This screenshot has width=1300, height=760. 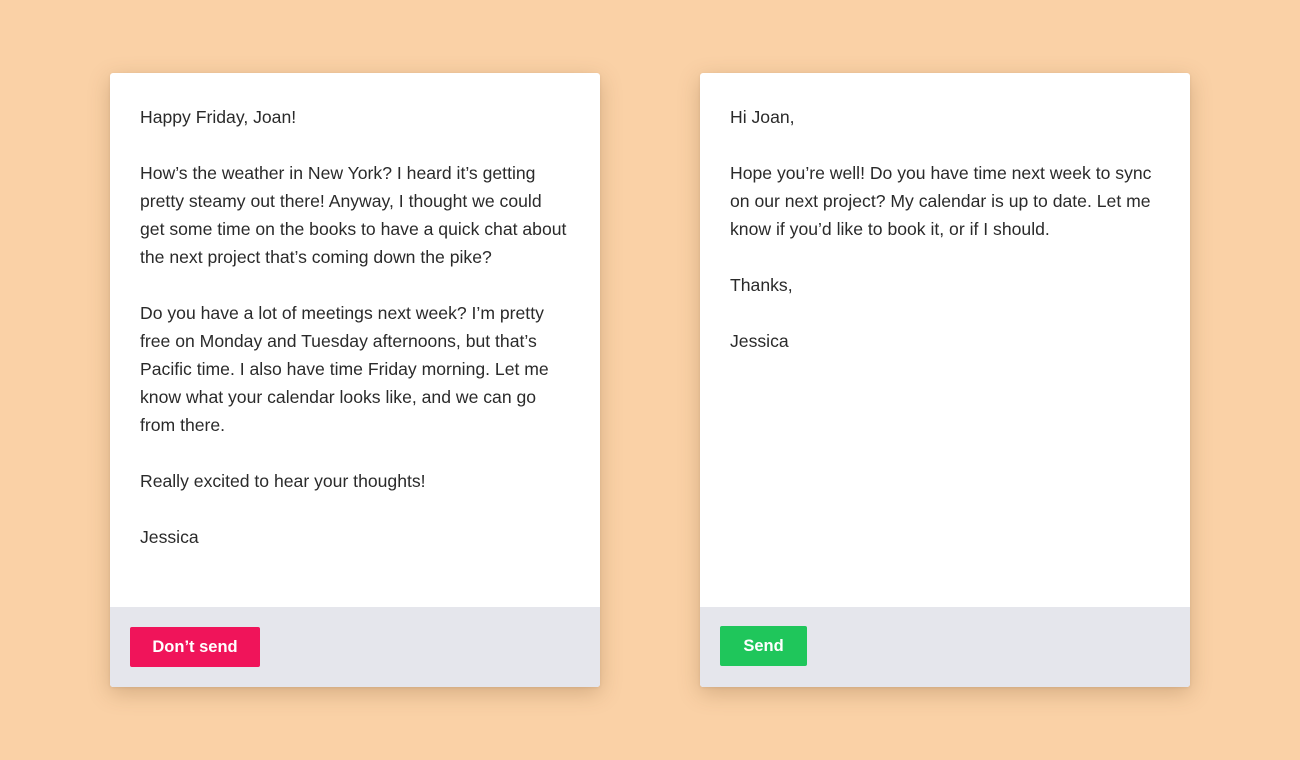 I want to click on email-footer: Send, so click(x=945, y=647).